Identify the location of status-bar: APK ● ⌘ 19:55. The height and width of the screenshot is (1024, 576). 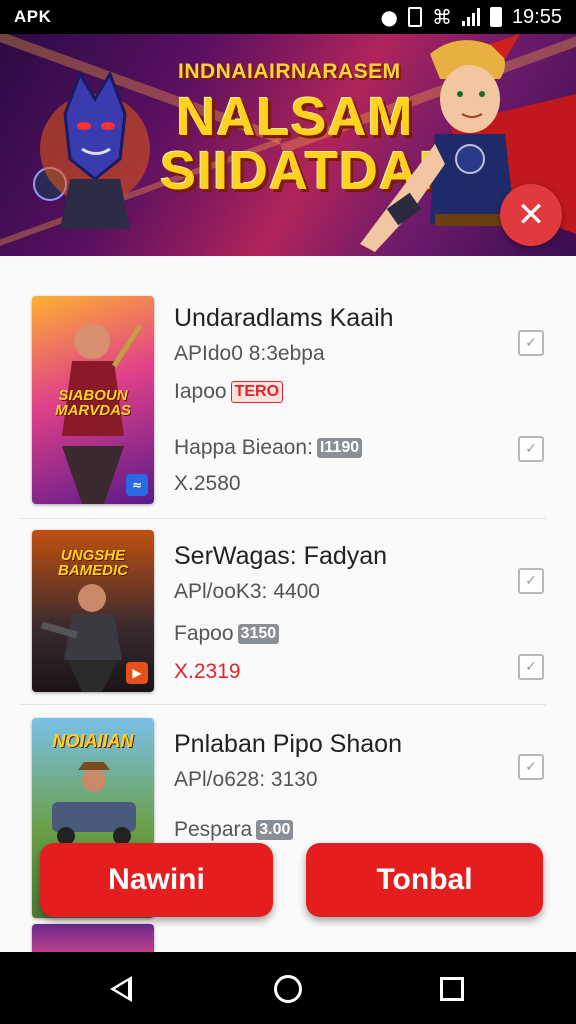
(288, 17).